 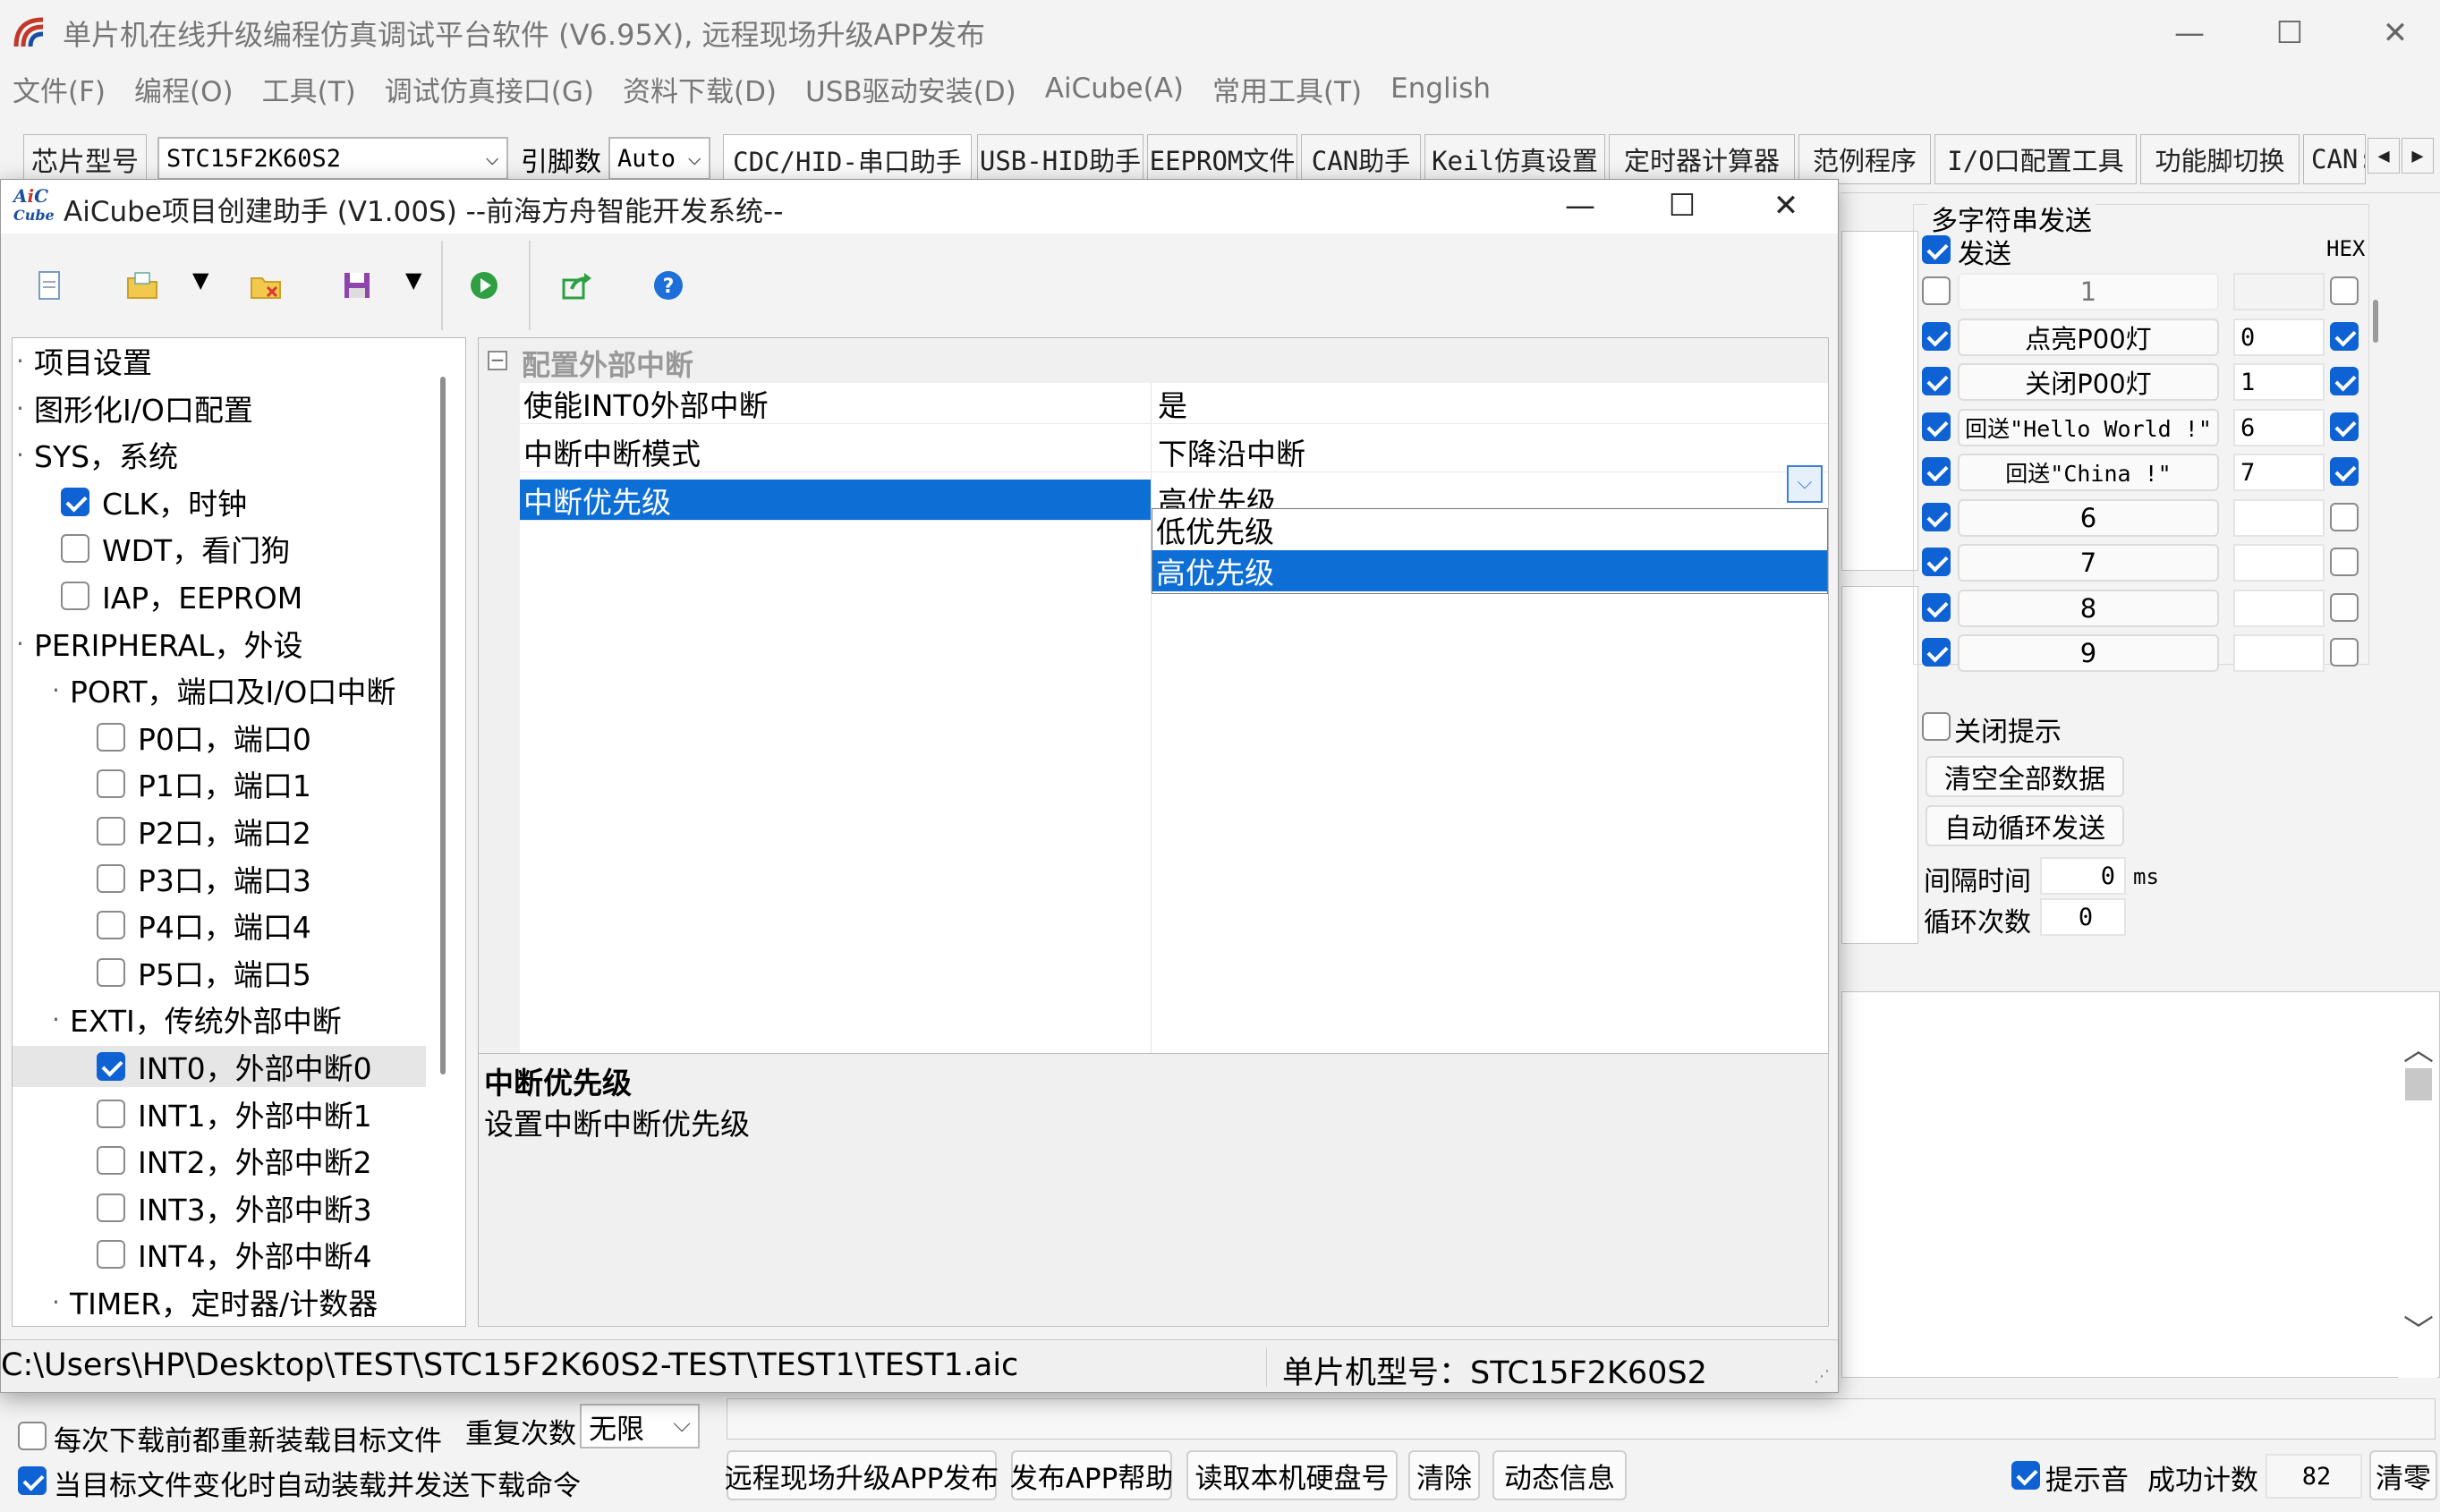 What do you see at coordinates (266, 285) in the screenshot?
I see `close-project-icon` at bounding box center [266, 285].